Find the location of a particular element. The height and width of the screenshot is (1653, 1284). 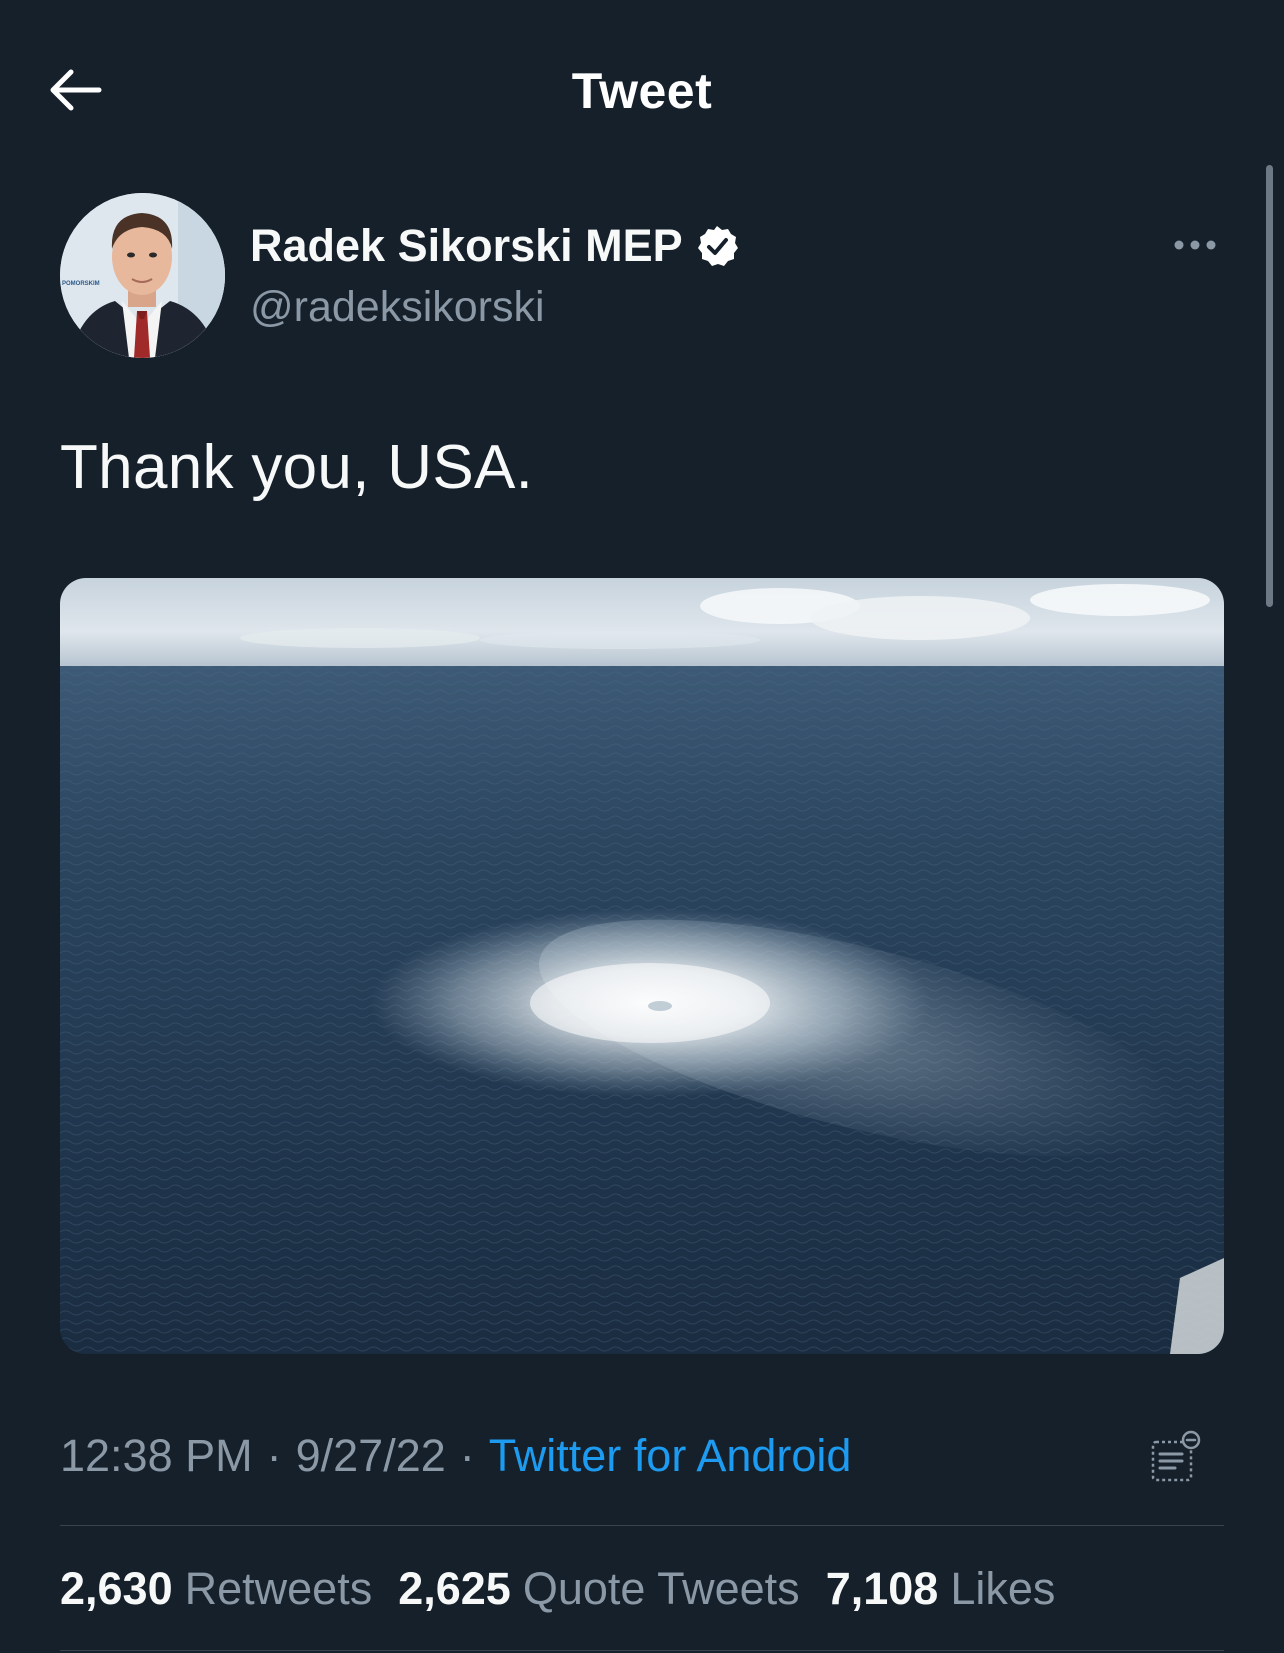

scrollbar is located at coordinates (1269, 386).